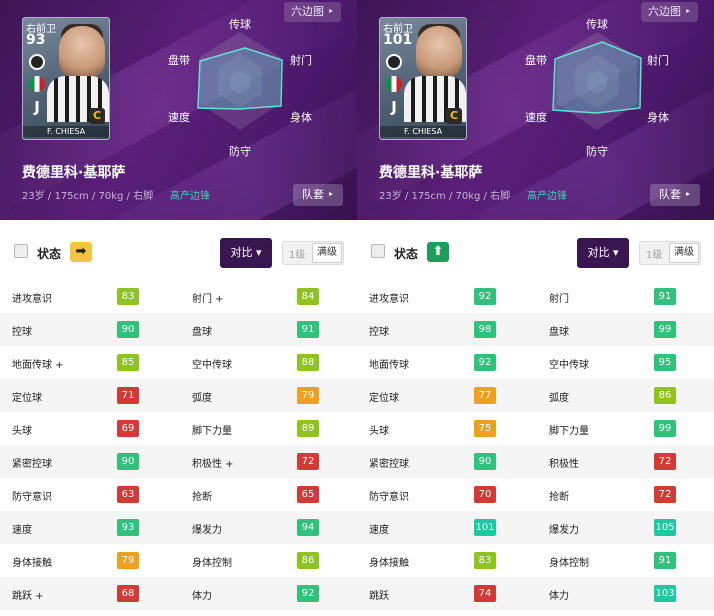  I want to click on stat-name: 跳跃, so click(379, 596).